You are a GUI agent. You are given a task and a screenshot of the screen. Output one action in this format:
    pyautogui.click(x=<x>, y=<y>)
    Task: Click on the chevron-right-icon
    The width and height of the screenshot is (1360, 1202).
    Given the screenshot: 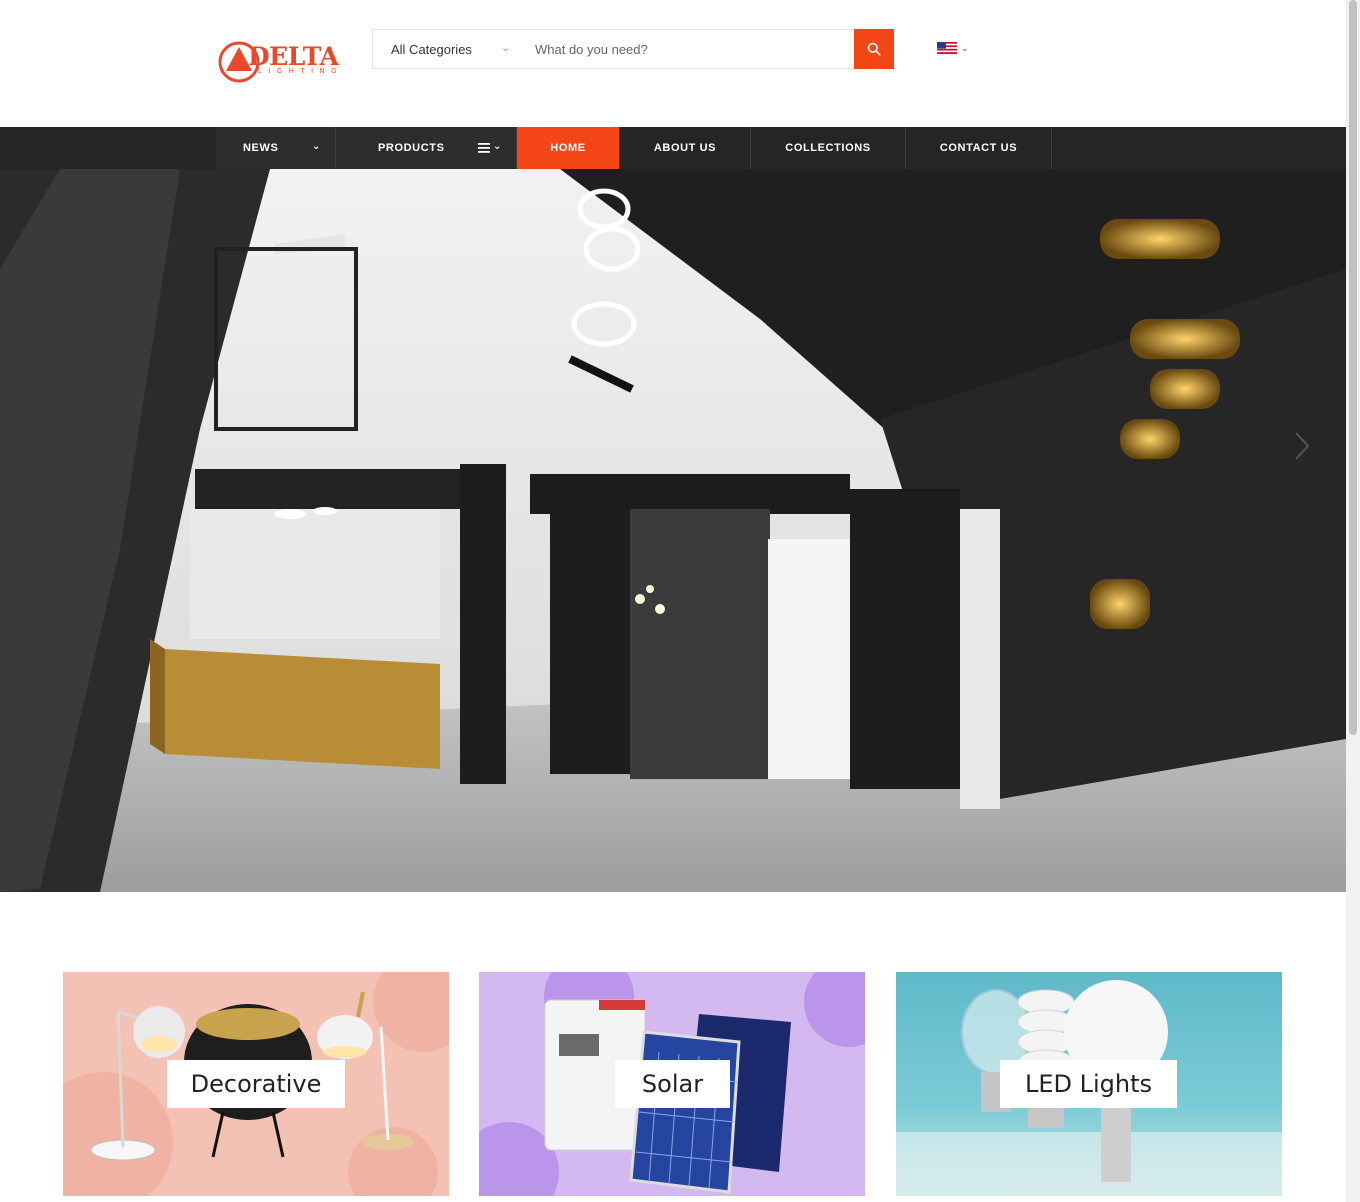 What is the action you would take?
    pyautogui.click(x=1302, y=446)
    